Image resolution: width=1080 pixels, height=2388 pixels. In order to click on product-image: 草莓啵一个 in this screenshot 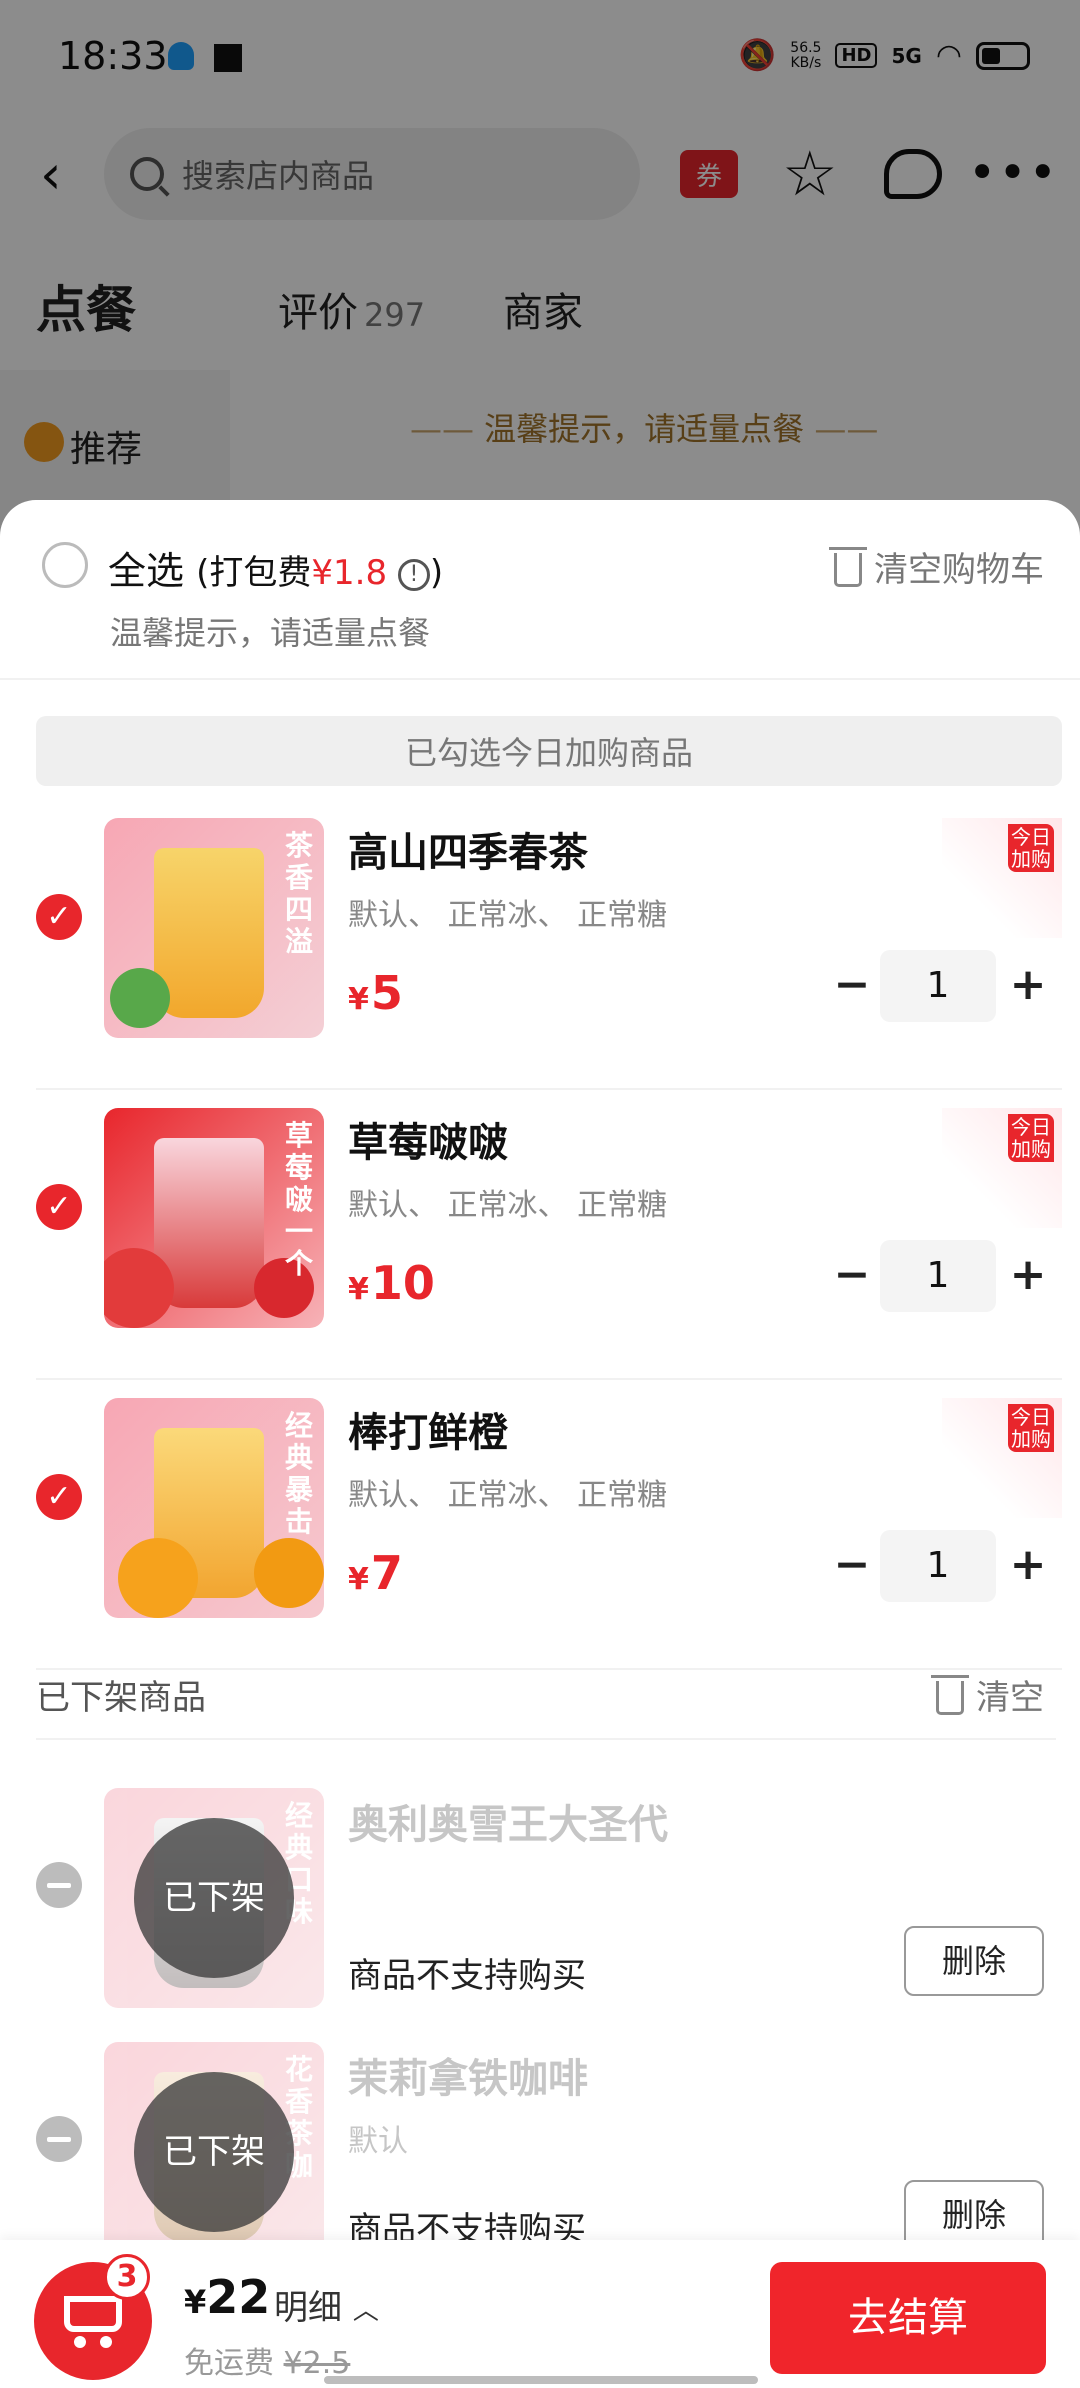, I will do `click(214, 1218)`.